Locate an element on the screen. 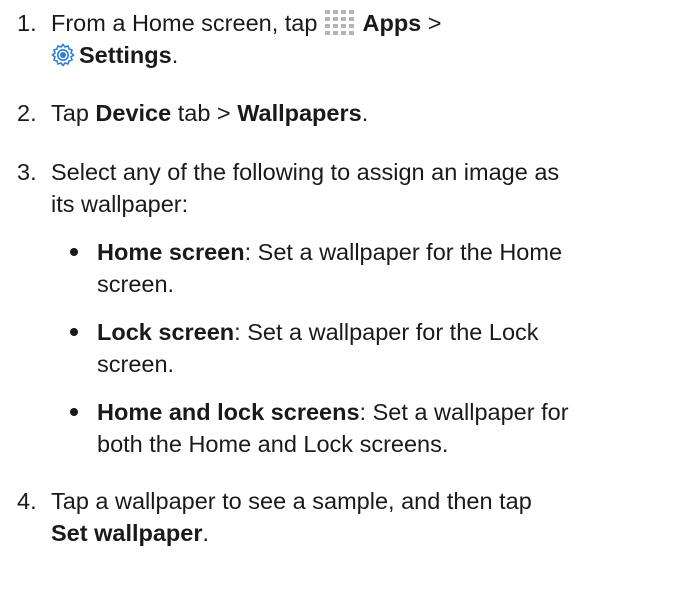 The image size is (677, 591). apps-label: Apps is located at coordinates (392, 23).